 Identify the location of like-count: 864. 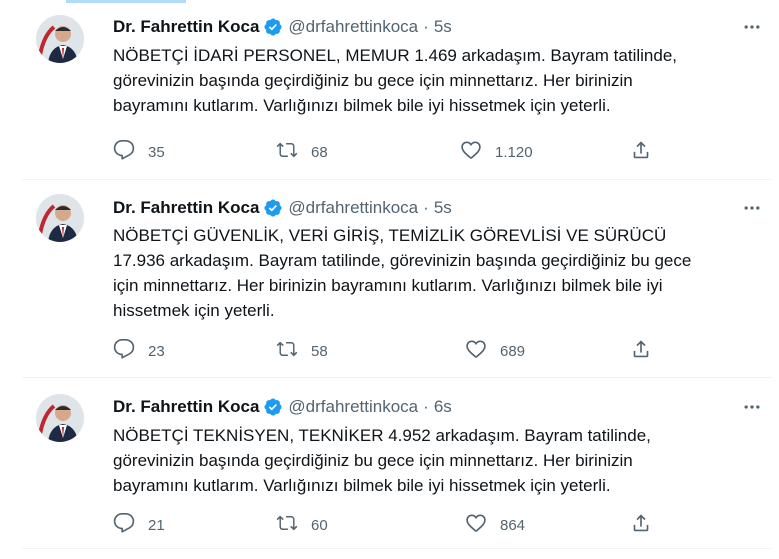
(513, 525).